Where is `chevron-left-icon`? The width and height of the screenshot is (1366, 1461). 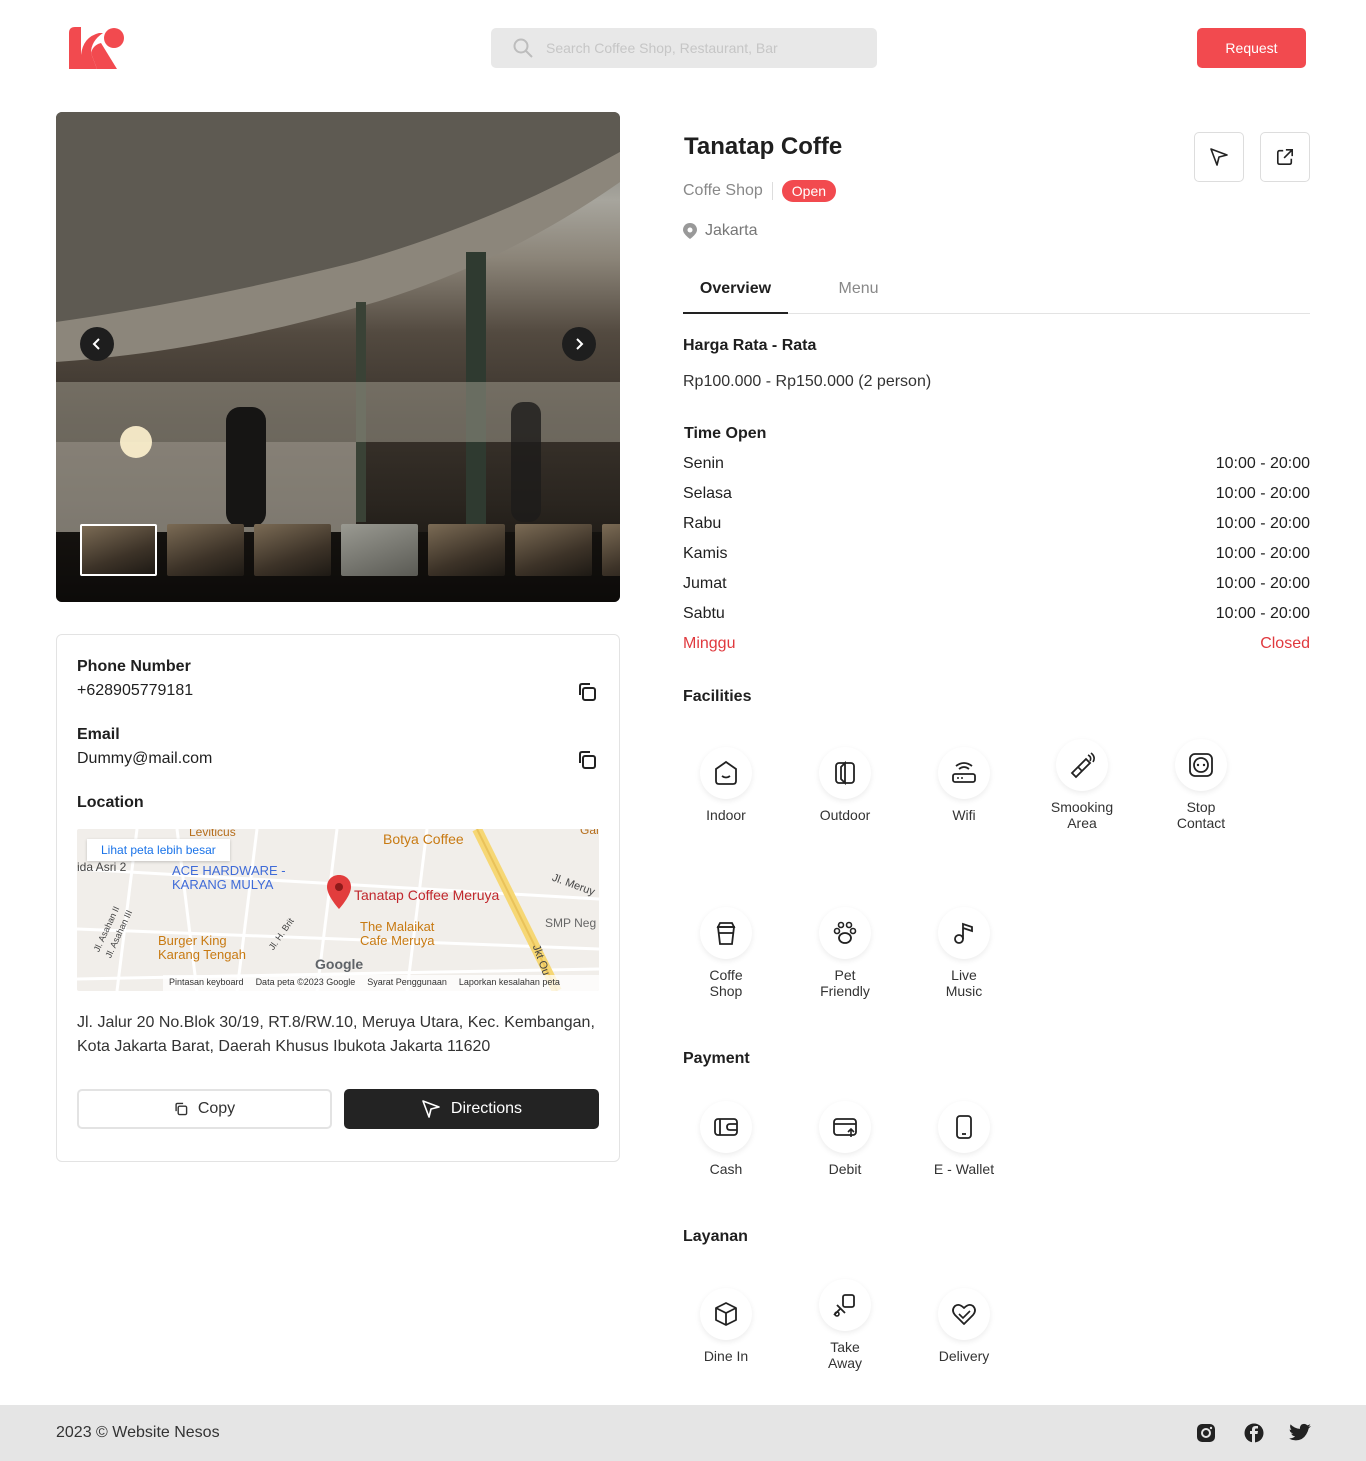 chevron-left-icon is located at coordinates (96, 344).